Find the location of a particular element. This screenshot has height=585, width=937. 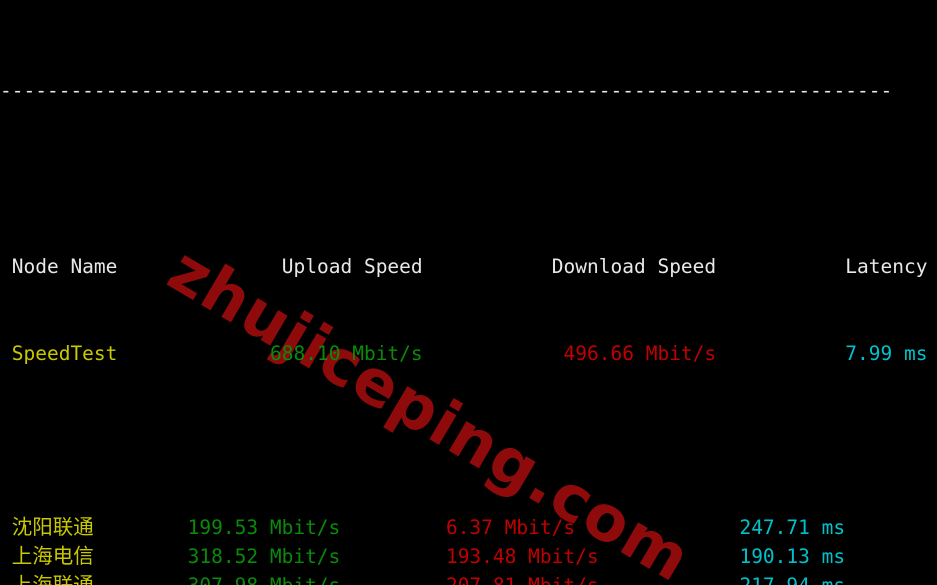

row-node-name: 上海联通 is located at coordinates (52, 579).